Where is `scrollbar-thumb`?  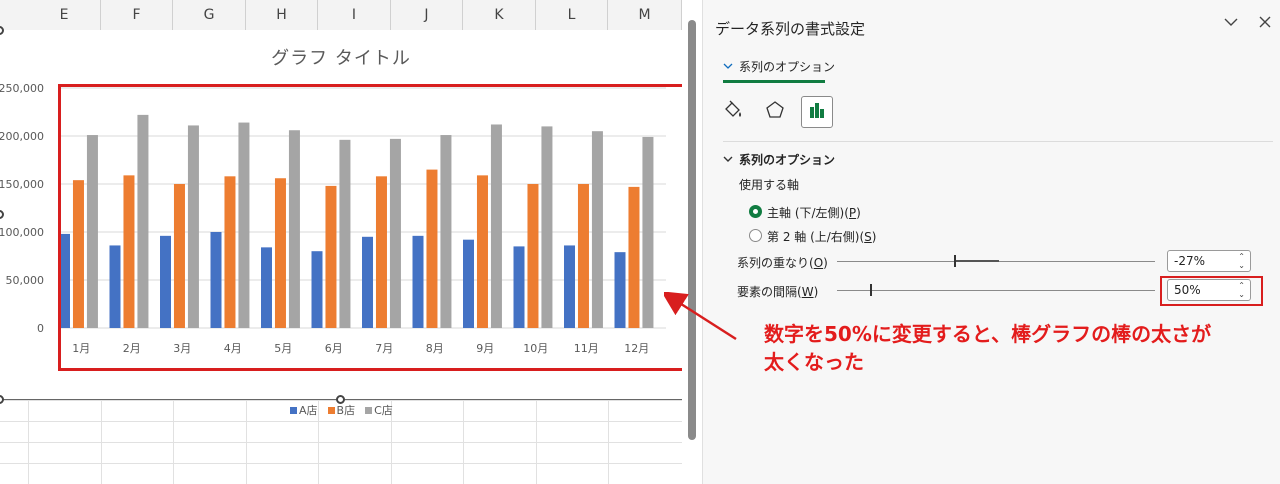 scrollbar-thumb is located at coordinates (692, 230).